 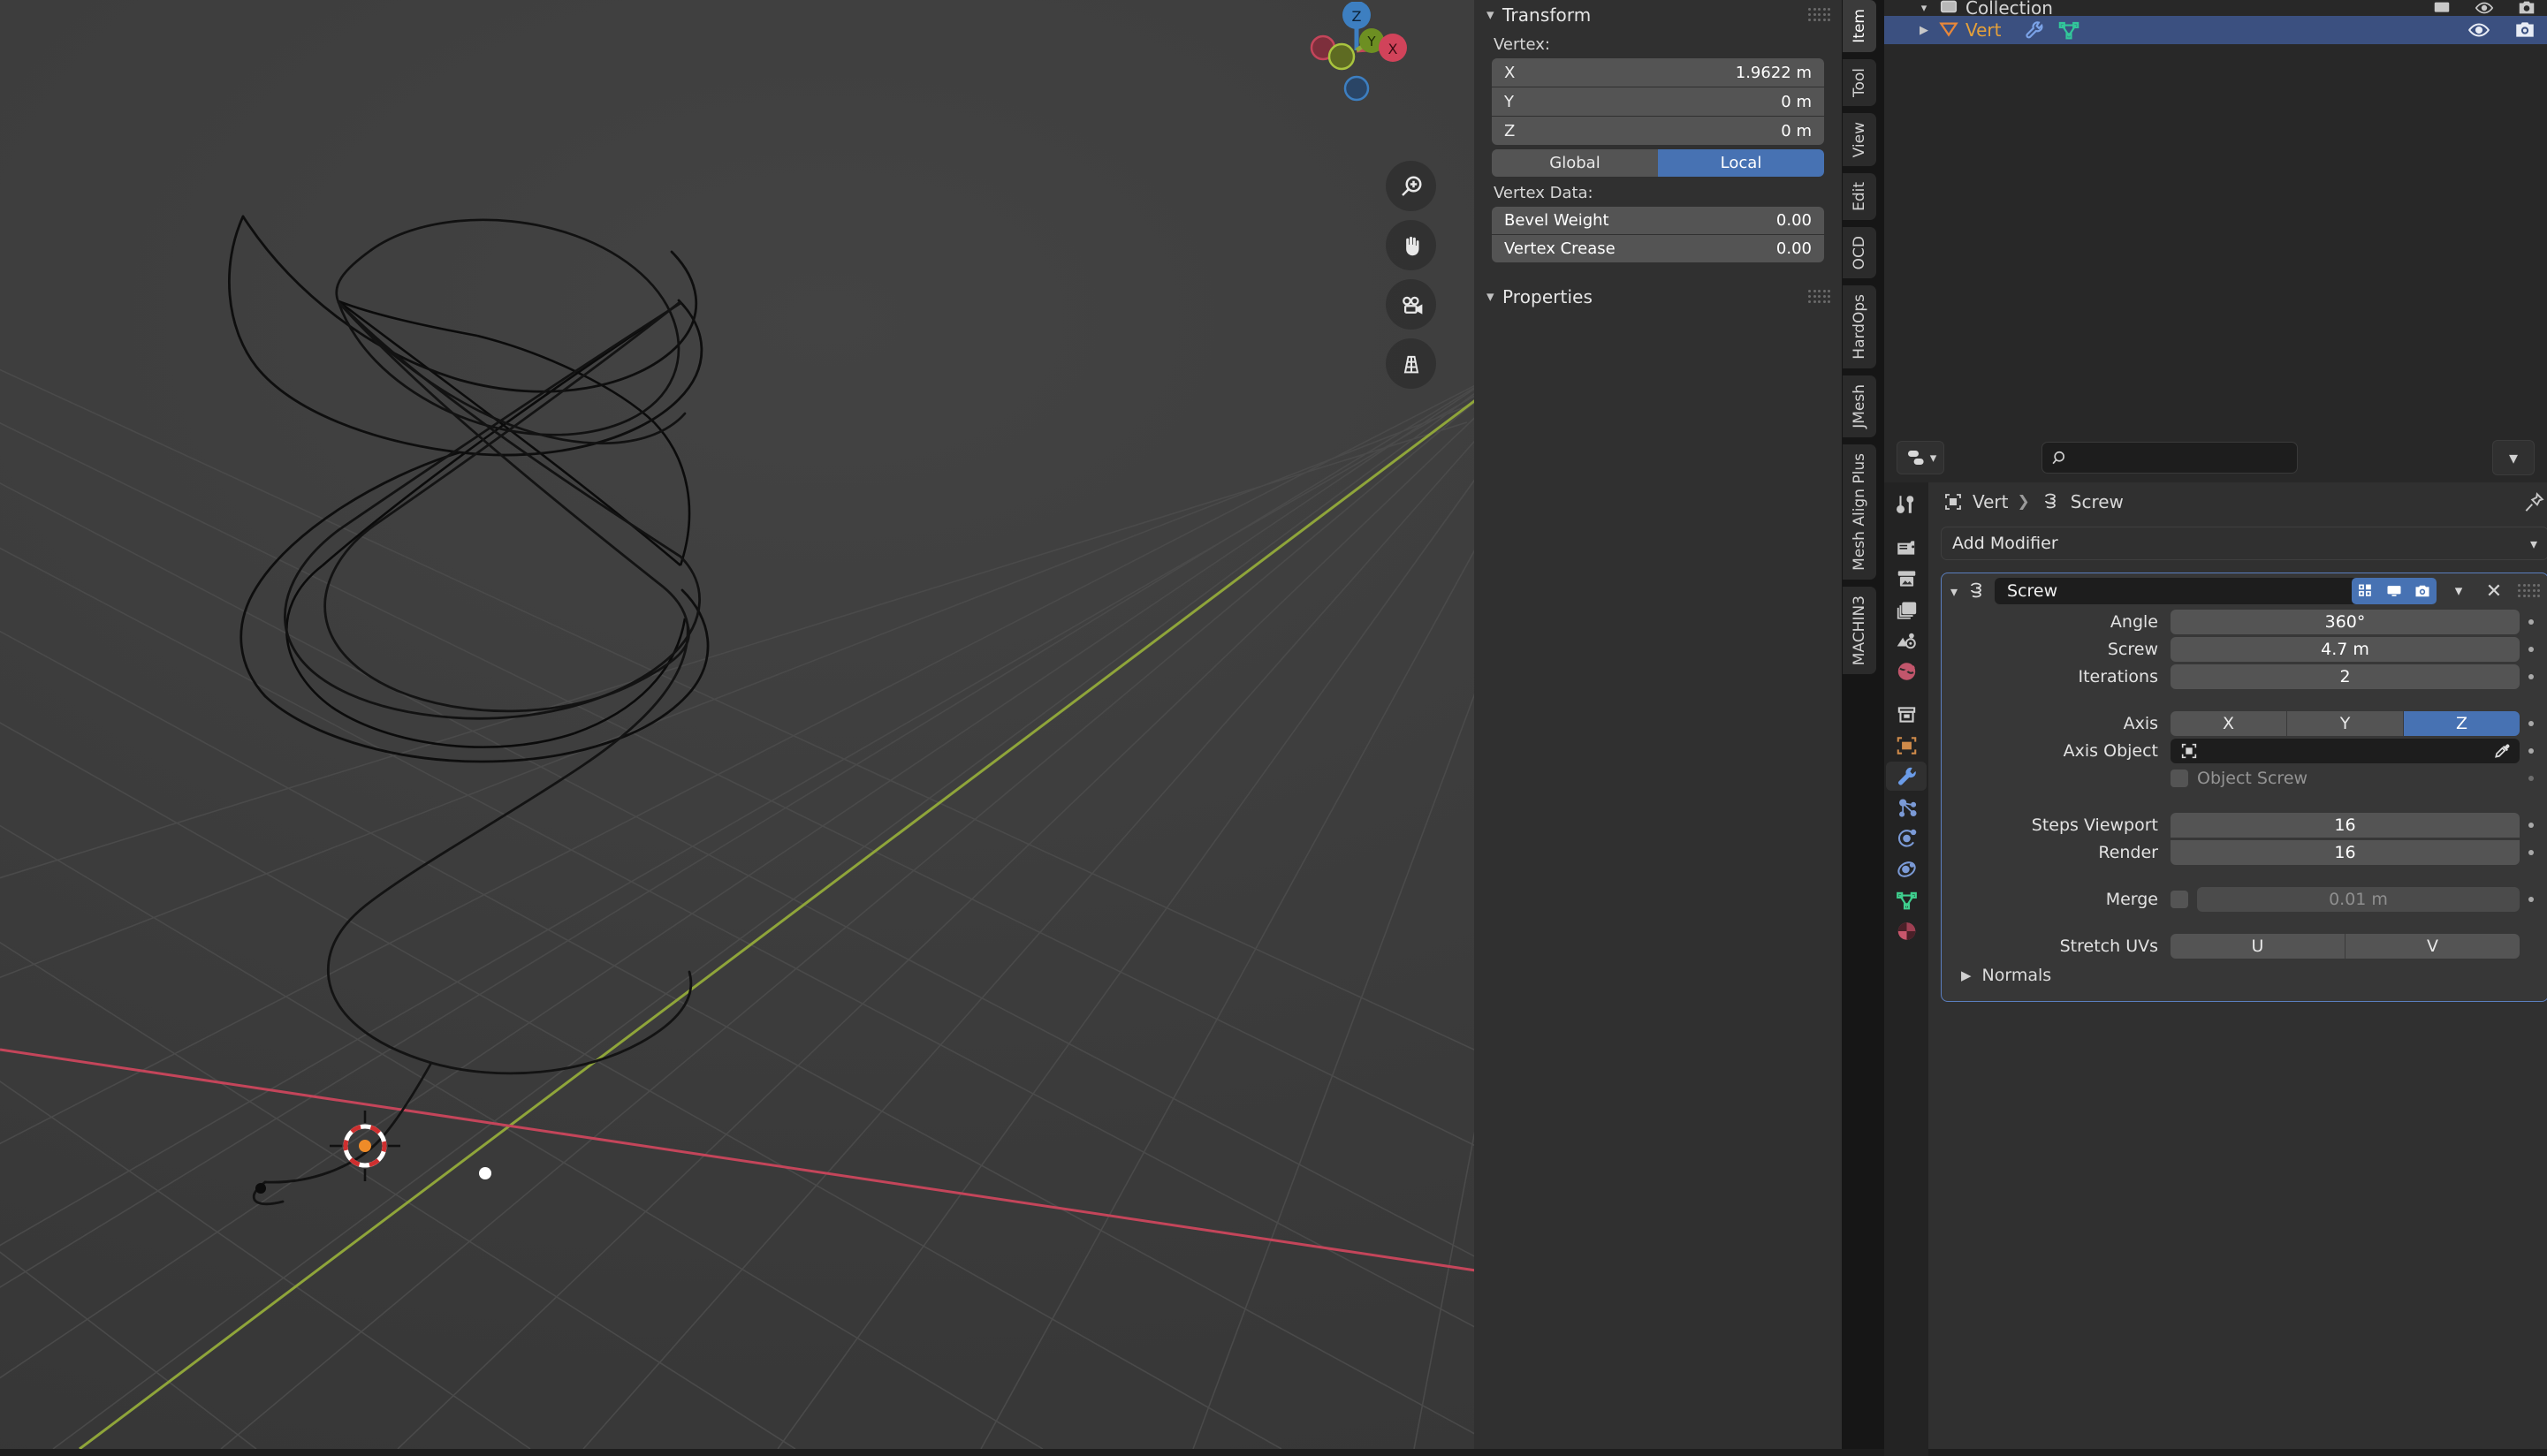 What do you see at coordinates (1991, 502) in the screenshot?
I see `breadcrumb-object: Vert` at bounding box center [1991, 502].